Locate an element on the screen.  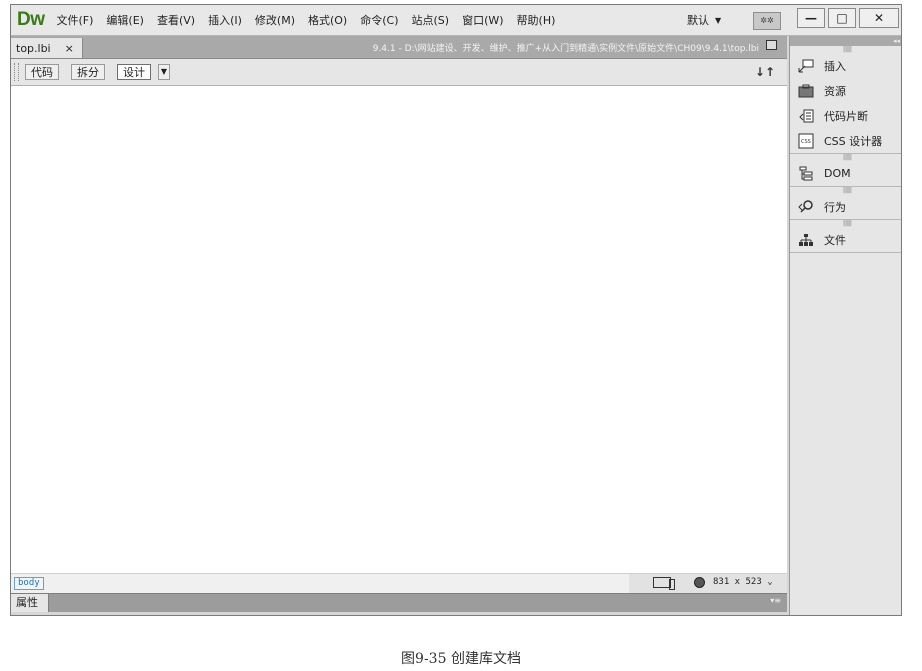
collapse-icon: ◂◂ is located at coordinates (896, 41).